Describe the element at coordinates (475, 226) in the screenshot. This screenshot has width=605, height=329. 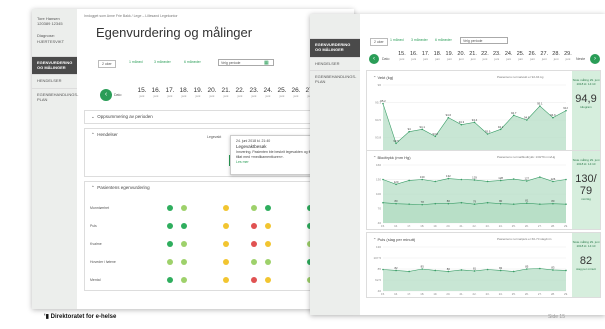
I see `x-tick-label: 22.` at that location.